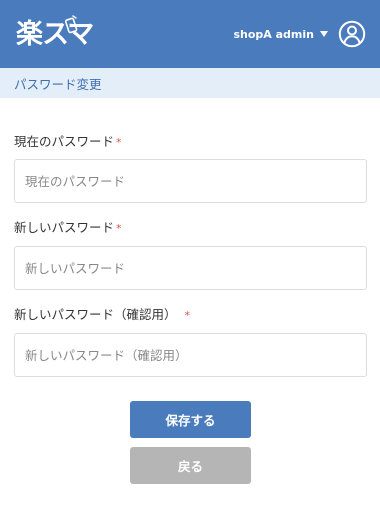 Image resolution: width=380 pixels, height=530 pixels. I want to click on app-logo: 楽スマ, so click(55, 34).